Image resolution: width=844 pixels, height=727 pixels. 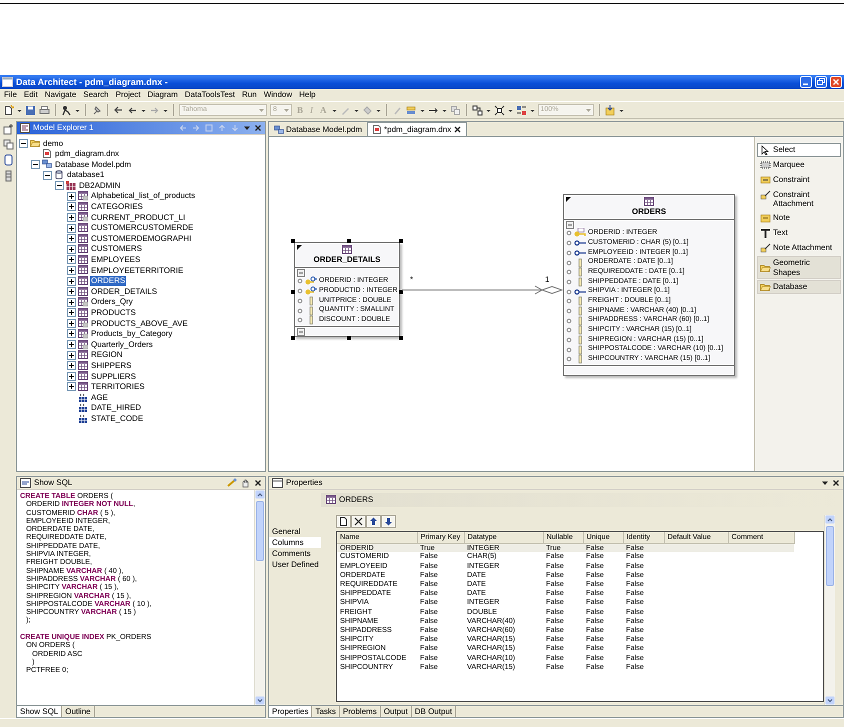 What do you see at coordinates (141, 239) in the screenshot?
I see `tree-item: CUSTOMERDEMOGRAPHI` at bounding box center [141, 239].